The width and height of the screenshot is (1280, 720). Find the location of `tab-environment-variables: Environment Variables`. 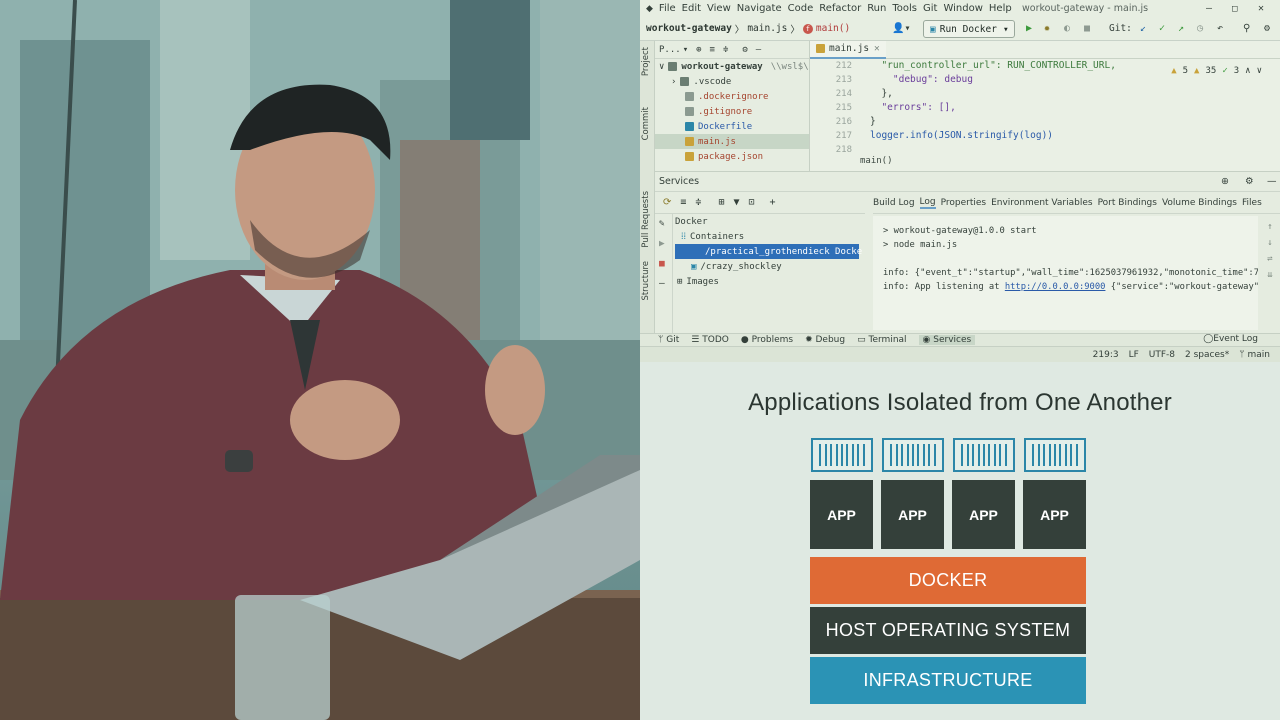

tab-environment-variables: Environment Variables is located at coordinates (1041, 203).